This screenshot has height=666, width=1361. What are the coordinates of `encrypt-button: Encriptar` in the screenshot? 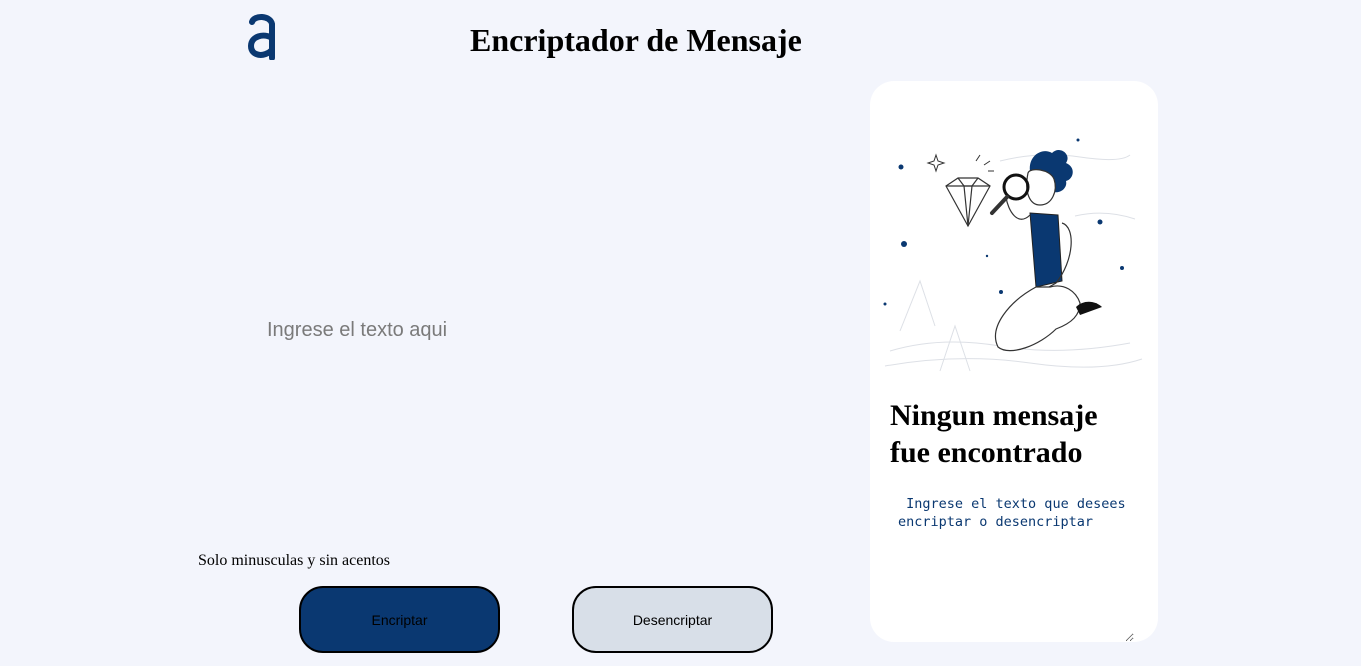 It's located at (399, 619).